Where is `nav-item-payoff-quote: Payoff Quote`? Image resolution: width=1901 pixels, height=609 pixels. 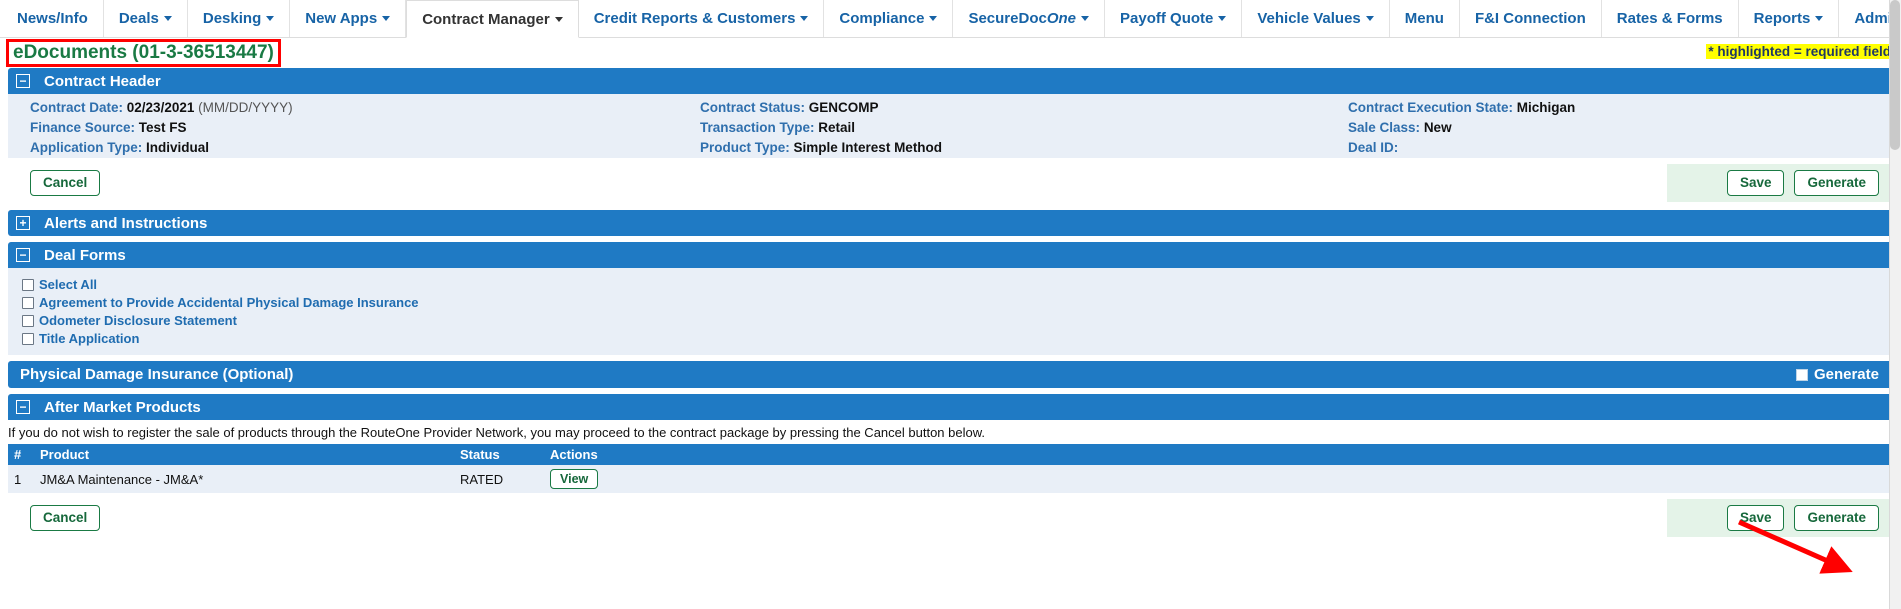 nav-item-payoff-quote: Payoff Quote is located at coordinates (1174, 18).